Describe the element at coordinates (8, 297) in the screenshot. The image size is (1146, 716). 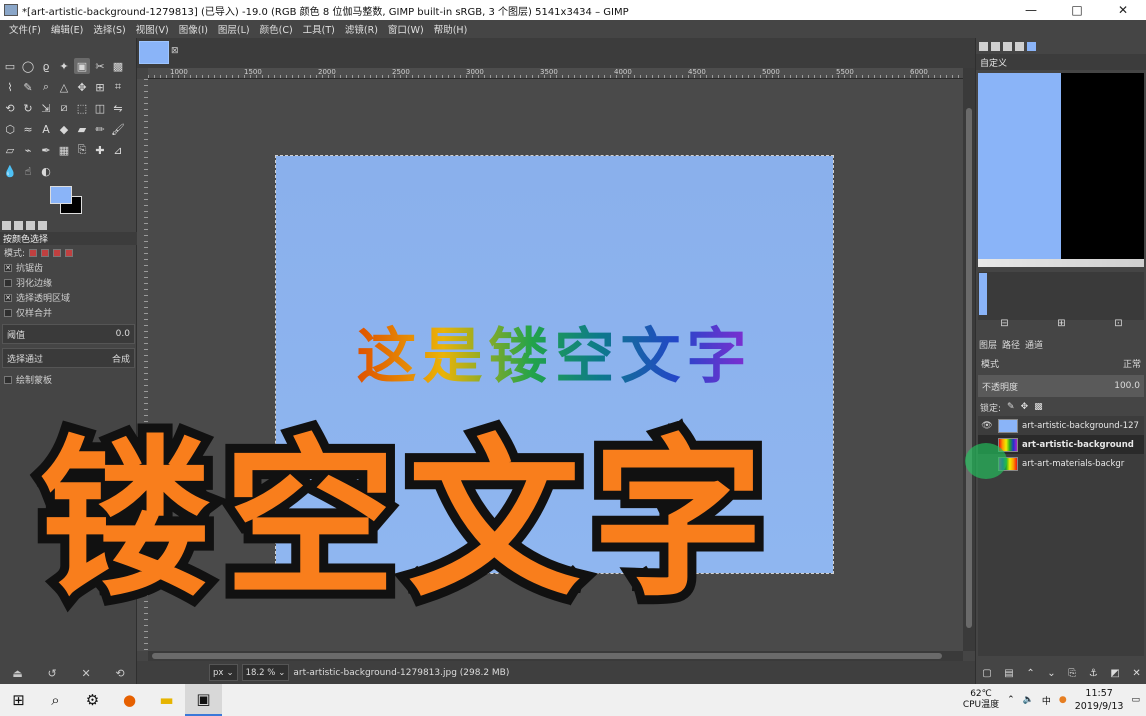
I see `checkbox-checked-icon: ✕` at that location.